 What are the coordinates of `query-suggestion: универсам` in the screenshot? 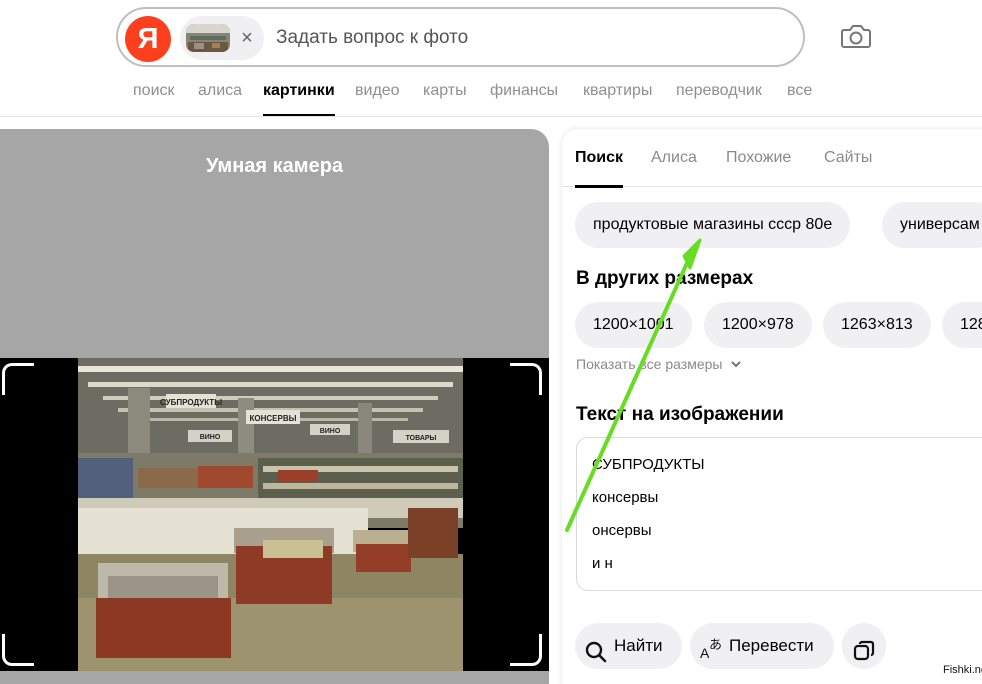 It's located at (932, 225).